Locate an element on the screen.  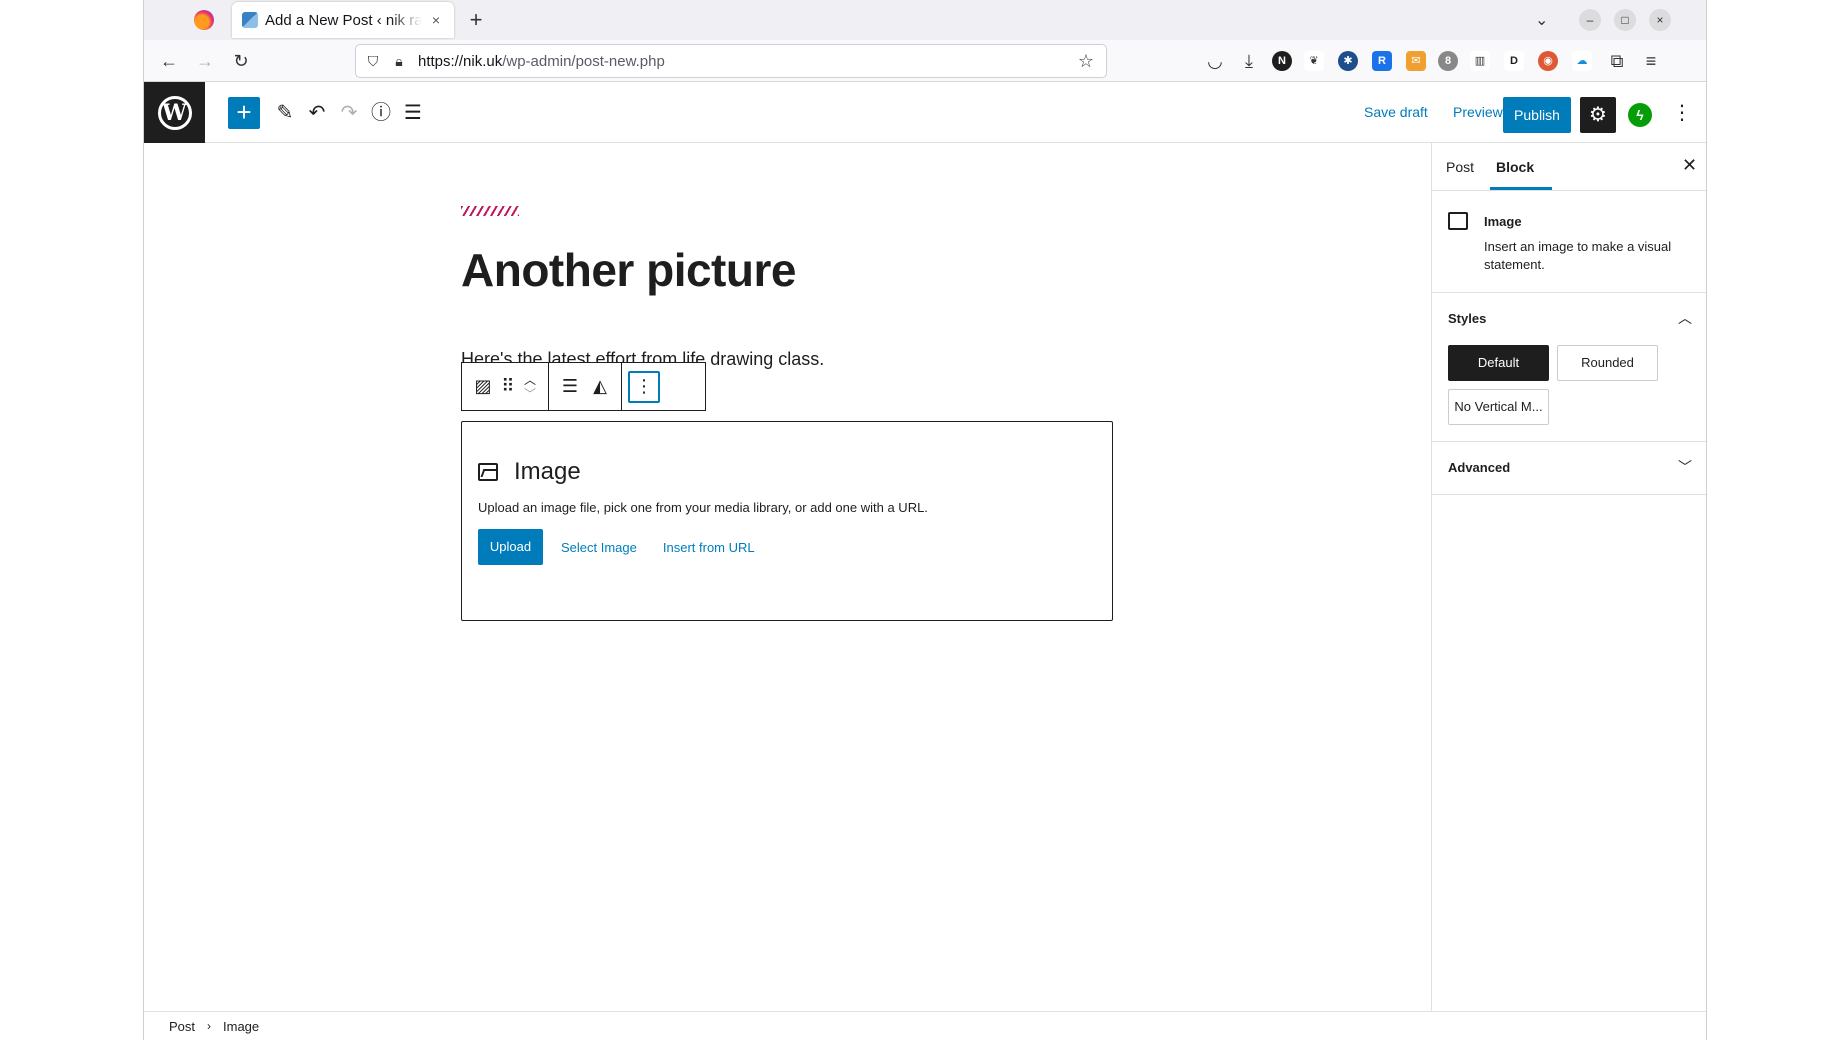
undo-icon: ↶ is located at coordinates (317, 113).